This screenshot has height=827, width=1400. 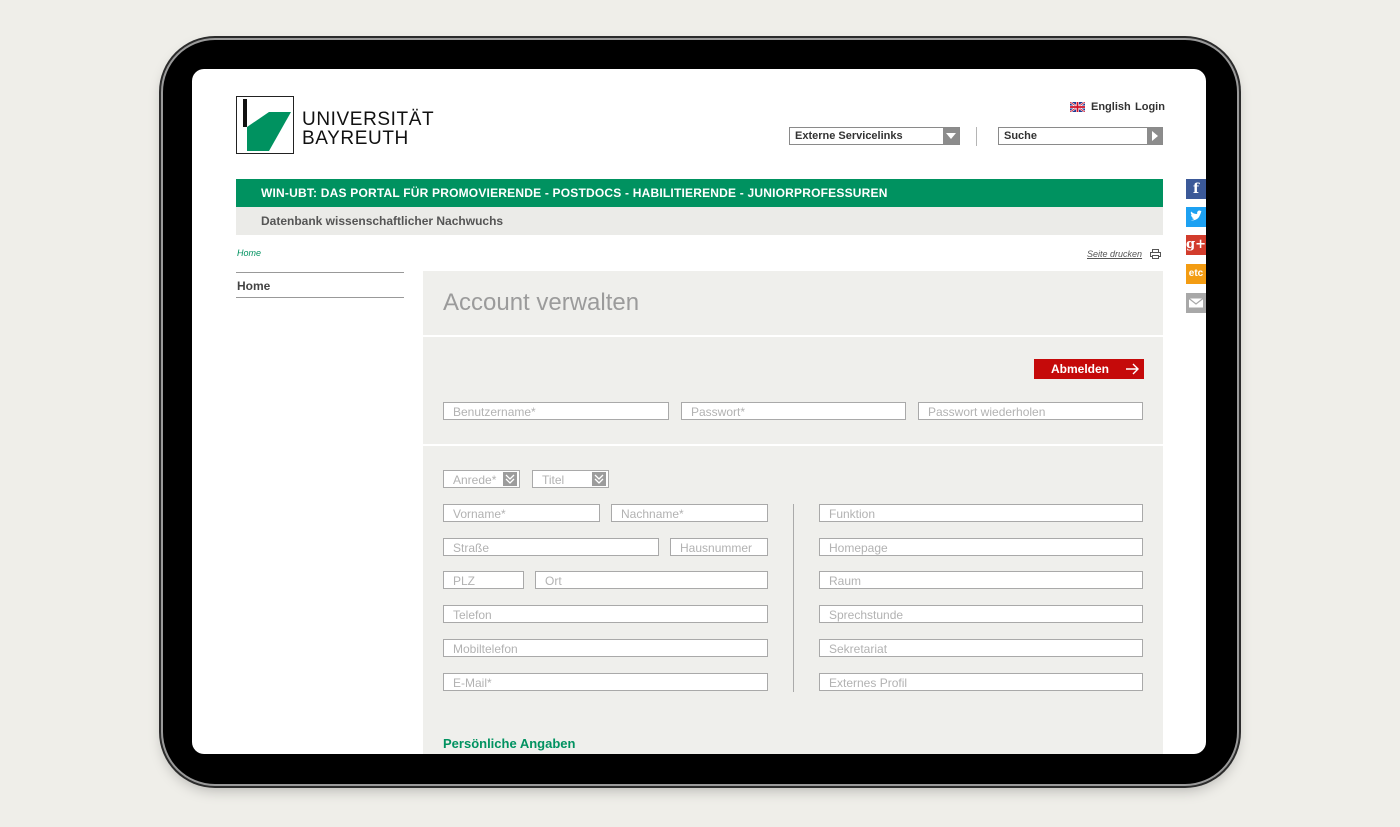 What do you see at coordinates (320, 285) in the screenshot?
I see `sidebar-item-home: Home` at bounding box center [320, 285].